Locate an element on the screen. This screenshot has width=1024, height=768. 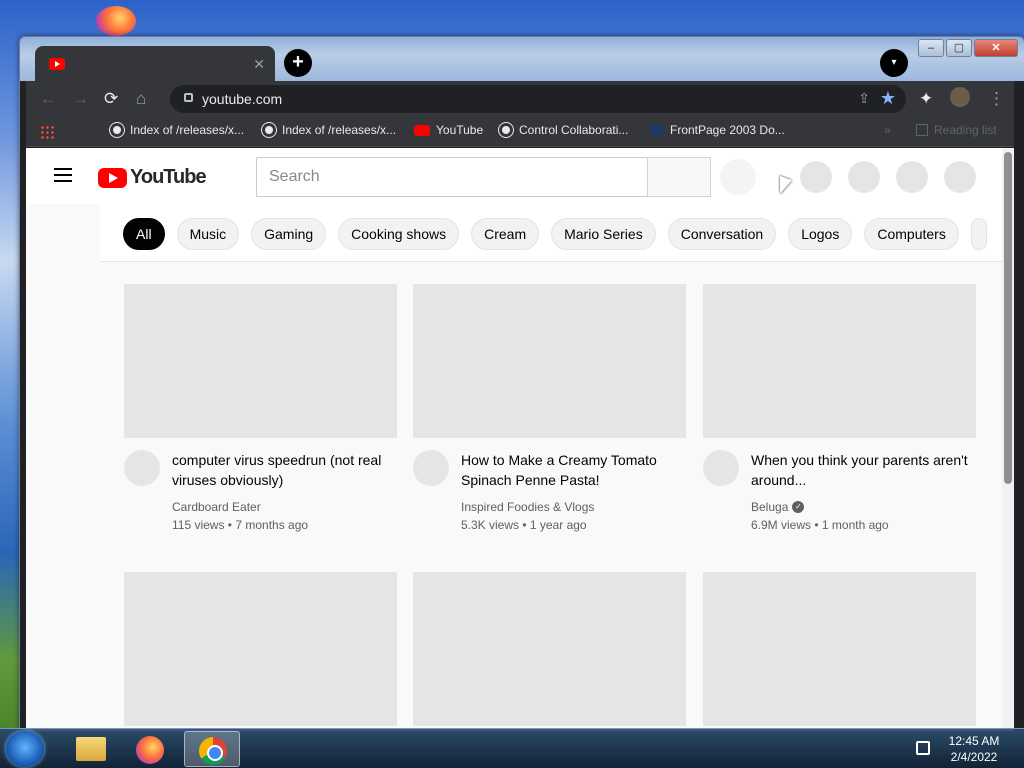
system-clock: 12:45 AM 2/4/2022 is located at coordinates (974, 749).